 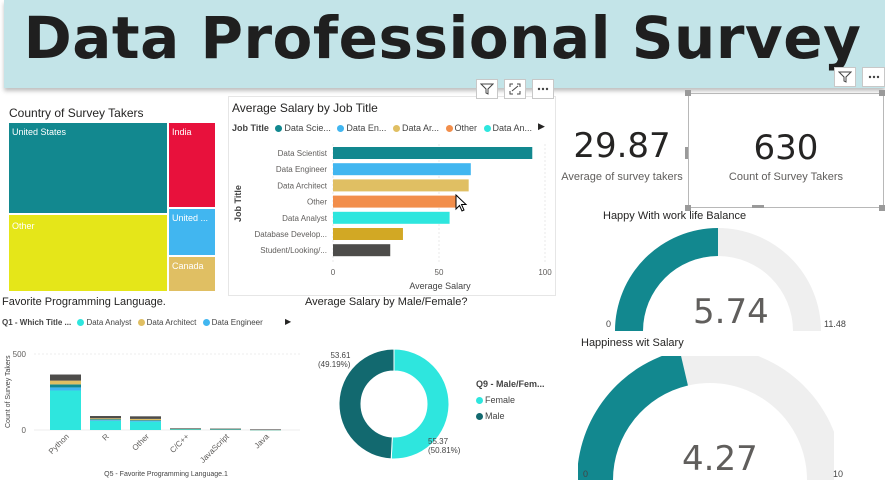 What do you see at coordinates (301, 169) in the screenshot?
I see `category-label: Data Engineer` at bounding box center [301, 169].